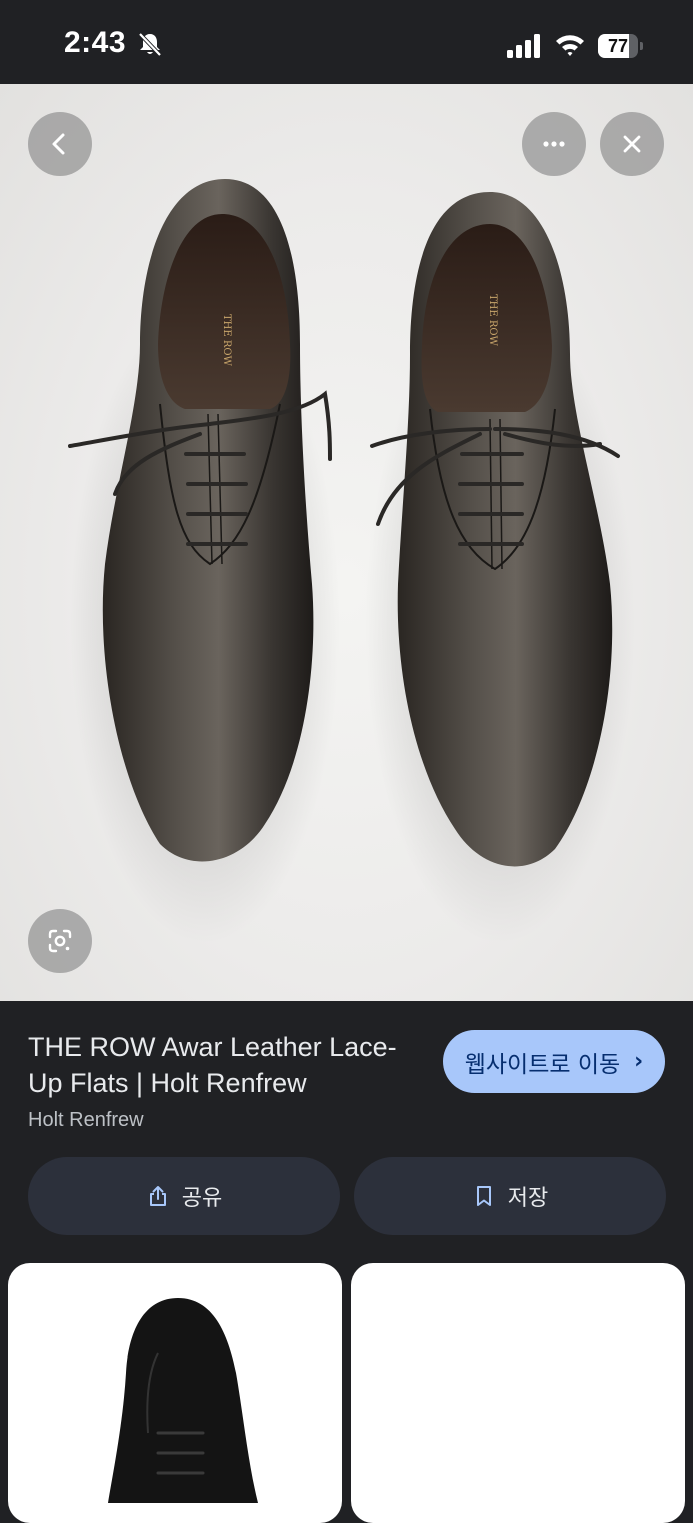 Image resolution: width=693 pixels, height=1523 pixels. What do you see at coordinates (157, 1196) in the screenshot?
I see `share-icon` at bounding box center [157, 1196].